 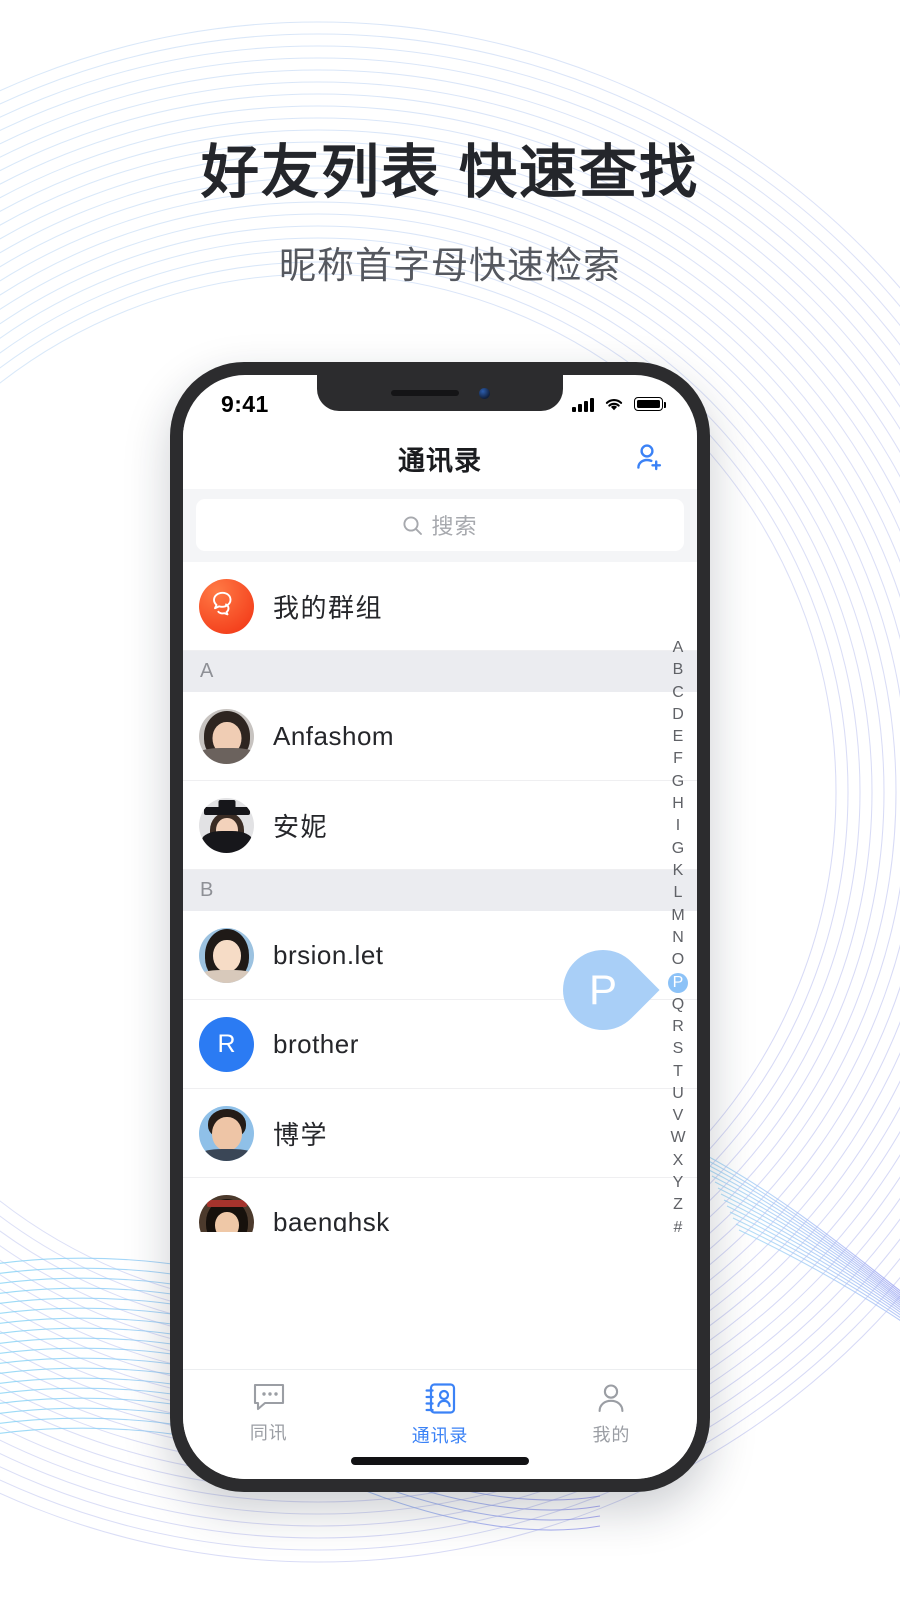 I want to click on notch, so click(x=440, y=393).